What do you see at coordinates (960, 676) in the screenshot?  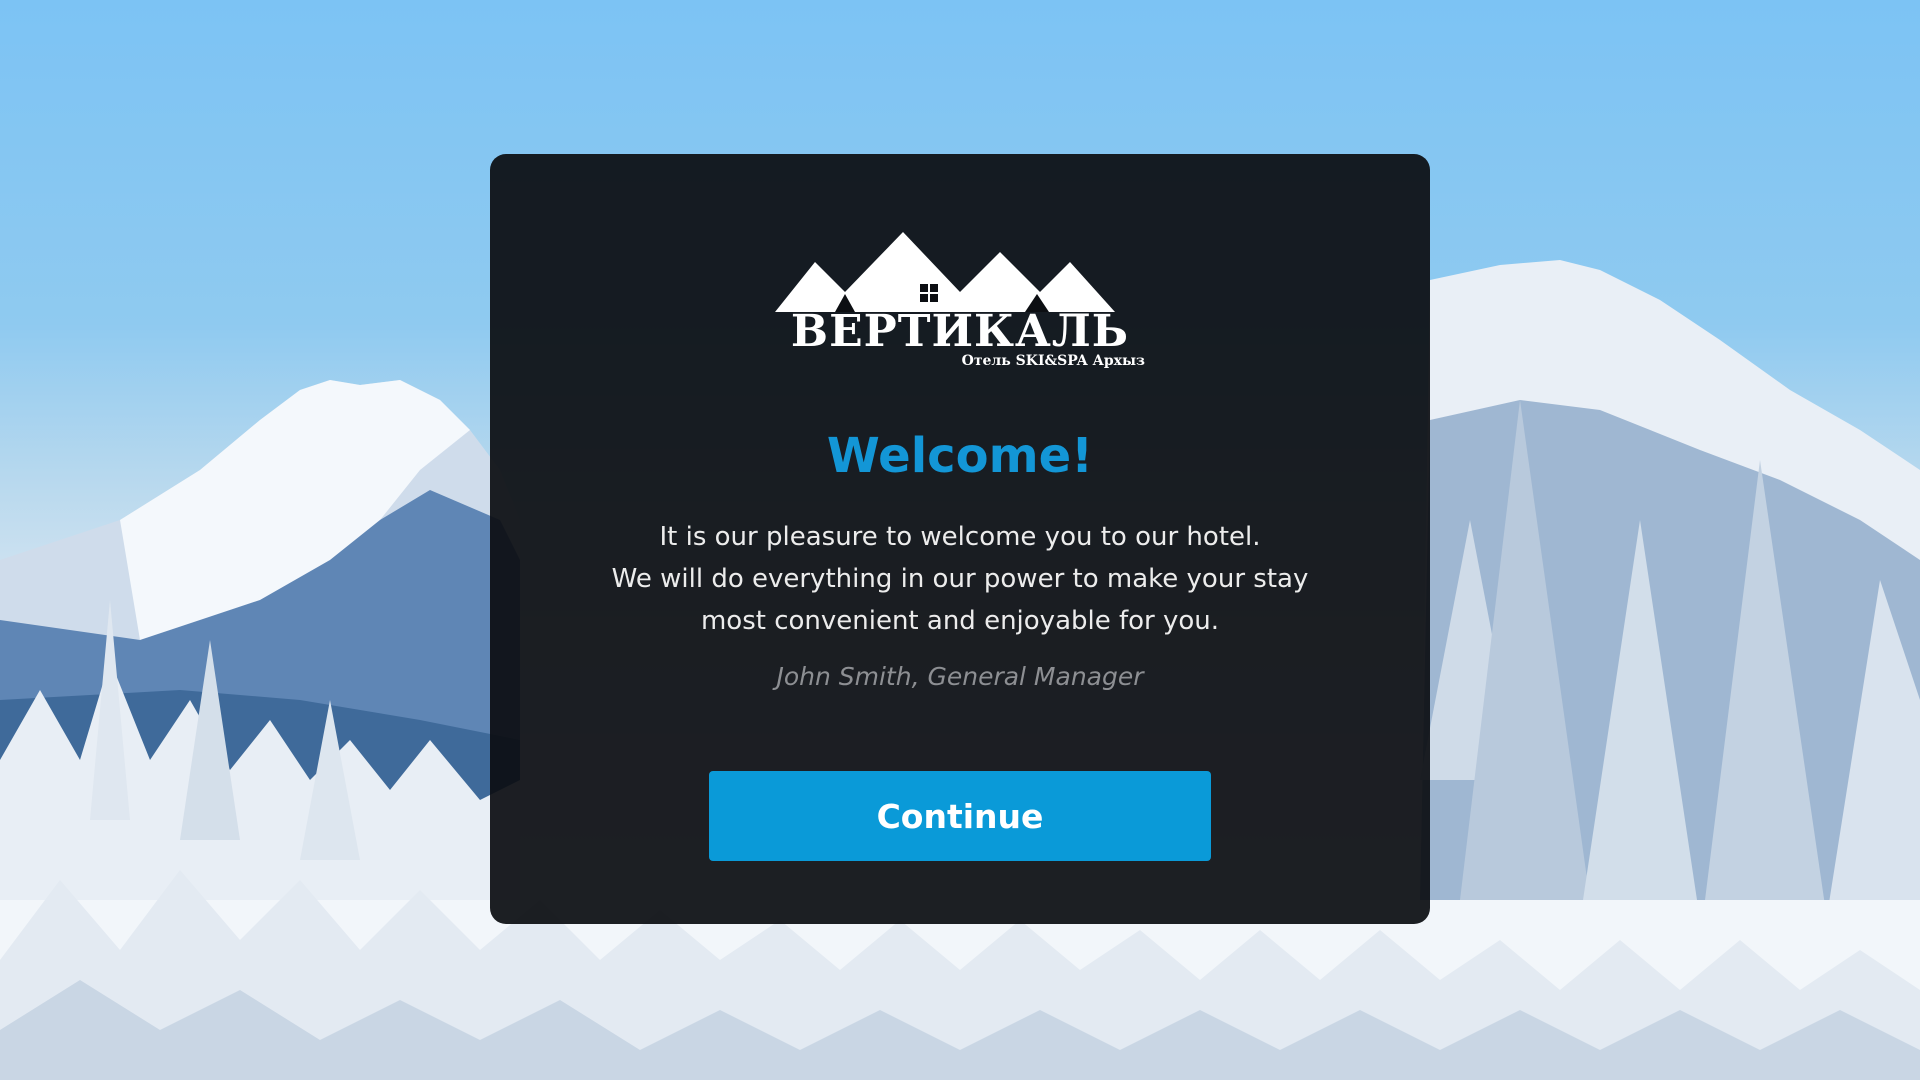 I see `manager-signature: John Smith, General Manager` at bounding box center [960, 676].